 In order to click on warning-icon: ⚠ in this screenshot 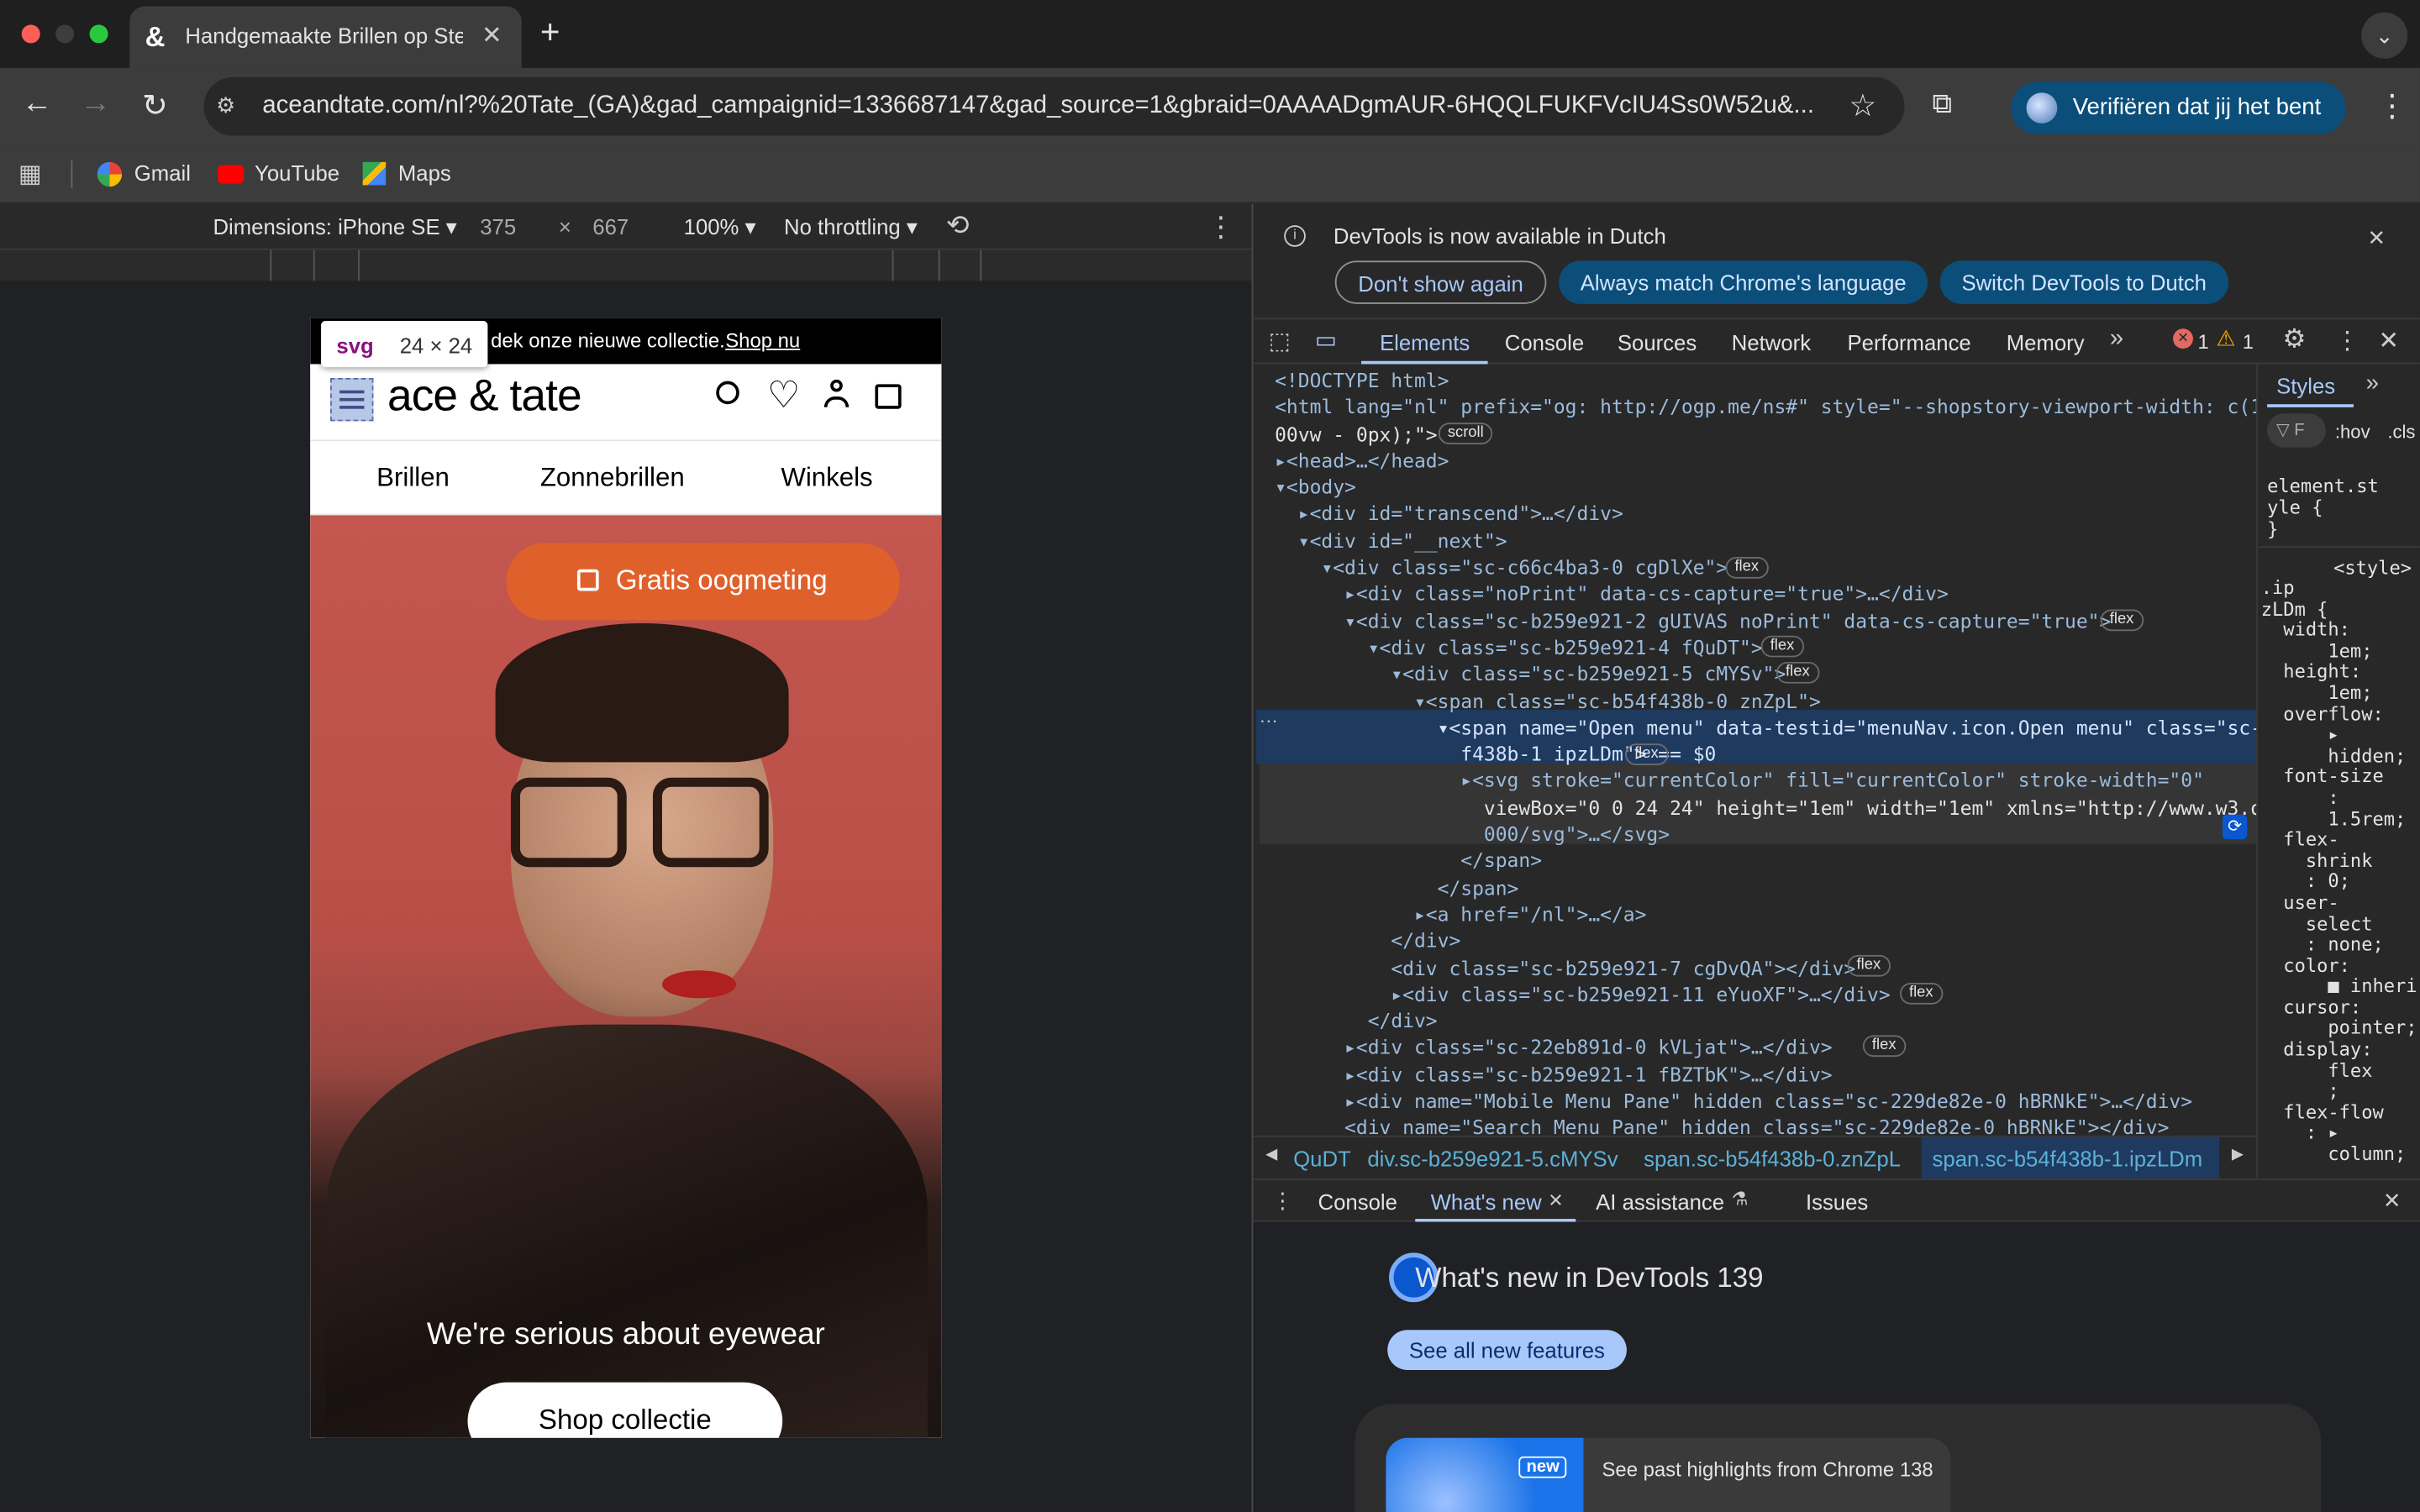, I will do `click(2226, 339)`.